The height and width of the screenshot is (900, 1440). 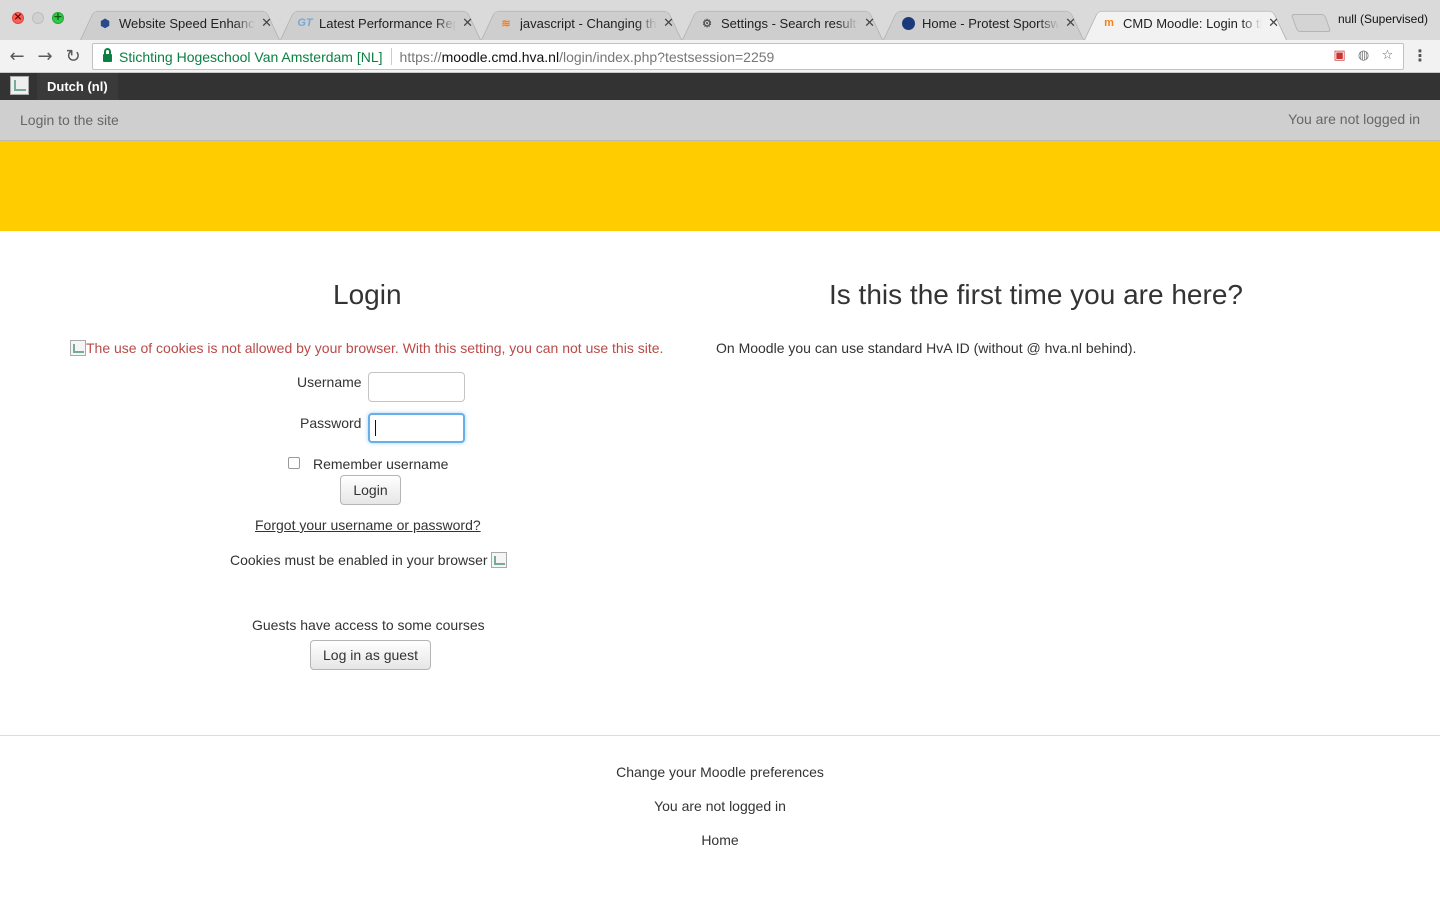 I want to click on url-scheme: https://, so click(x=420, y=56).